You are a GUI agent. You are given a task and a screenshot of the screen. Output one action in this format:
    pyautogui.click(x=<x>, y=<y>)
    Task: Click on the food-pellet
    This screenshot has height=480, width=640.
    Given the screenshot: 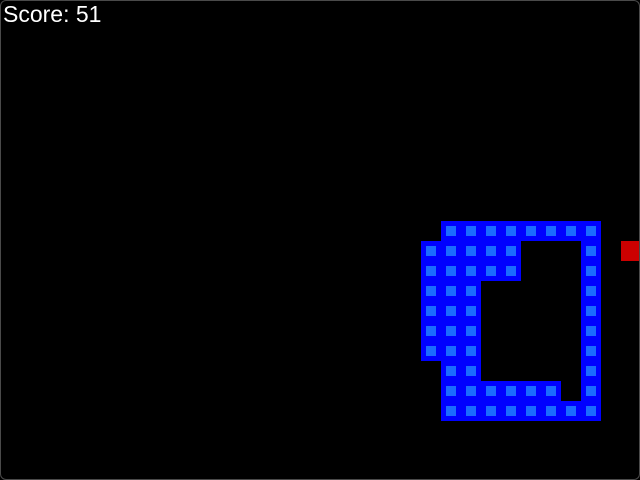 What is the action you would take?
    pyautogui.click(x=630, y=251)
    